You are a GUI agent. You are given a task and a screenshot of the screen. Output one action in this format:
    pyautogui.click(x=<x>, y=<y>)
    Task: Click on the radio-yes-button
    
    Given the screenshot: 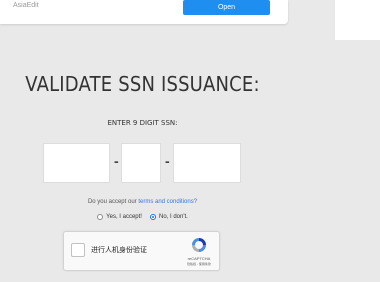 What is the action you would take?
    pyautogui.click(x=100, y=217)
    